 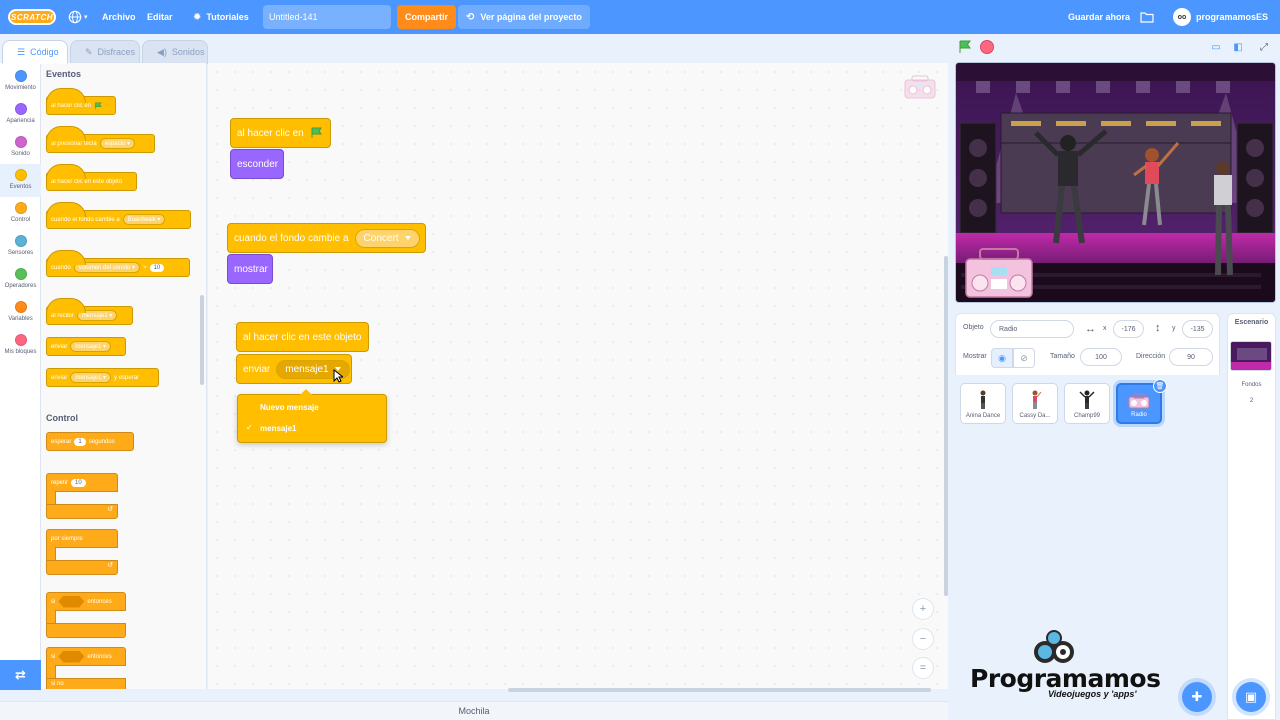 What do you see at coordinates (1251, 516) in the screenshot?
I see `stage-selector-panel` at bounding box center [1251, 516].